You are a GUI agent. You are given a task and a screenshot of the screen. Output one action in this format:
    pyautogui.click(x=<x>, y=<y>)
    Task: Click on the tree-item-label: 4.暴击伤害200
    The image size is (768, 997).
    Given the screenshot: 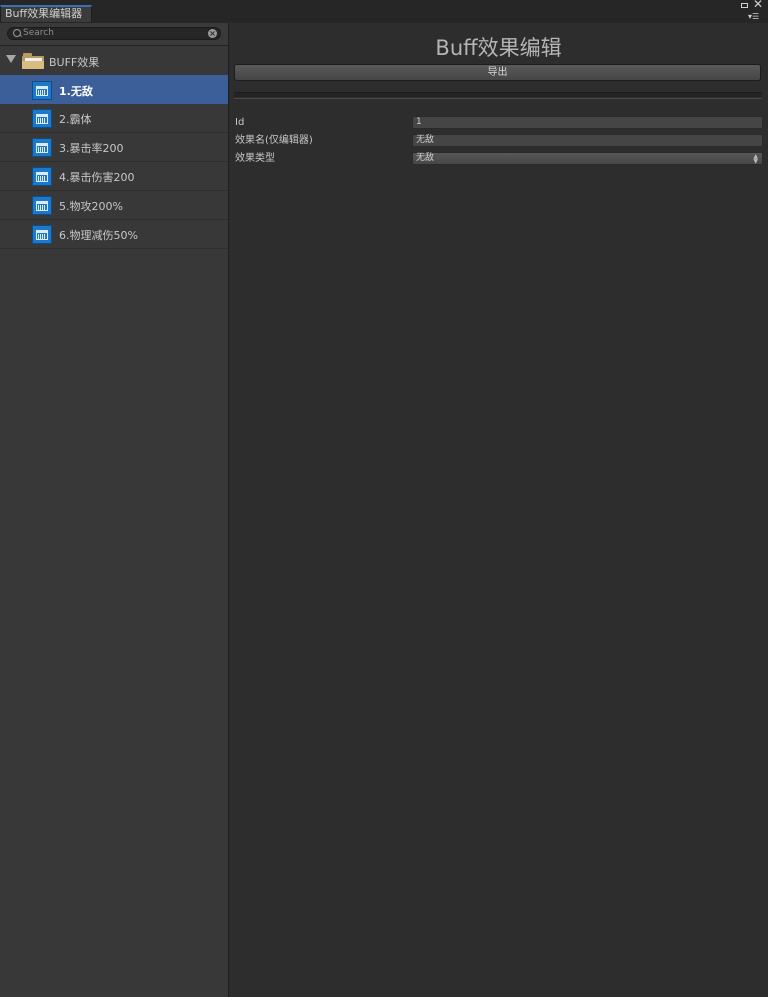 What is the action you would take?
    pyautogui.click(x=97, y=177)
    